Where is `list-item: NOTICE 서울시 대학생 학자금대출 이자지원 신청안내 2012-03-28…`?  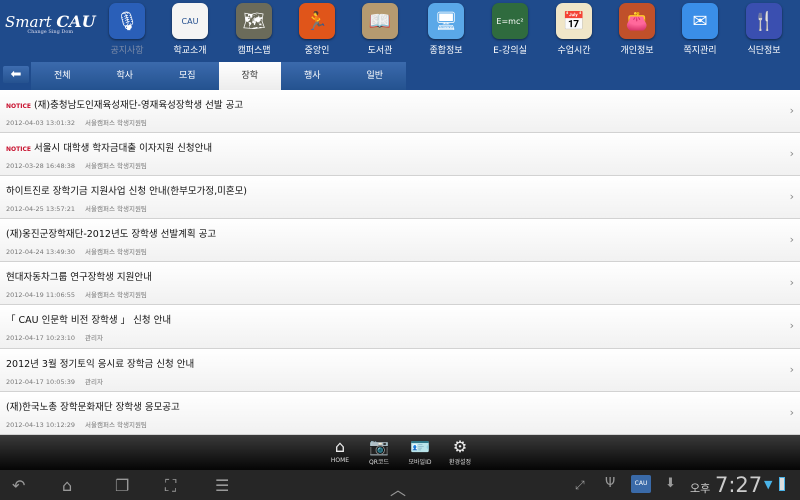
list-item: NOTICE 서울시 대학생 학자금대출 이자지원 신청안내 2012-03-28… is located at coordinates (400, 155).